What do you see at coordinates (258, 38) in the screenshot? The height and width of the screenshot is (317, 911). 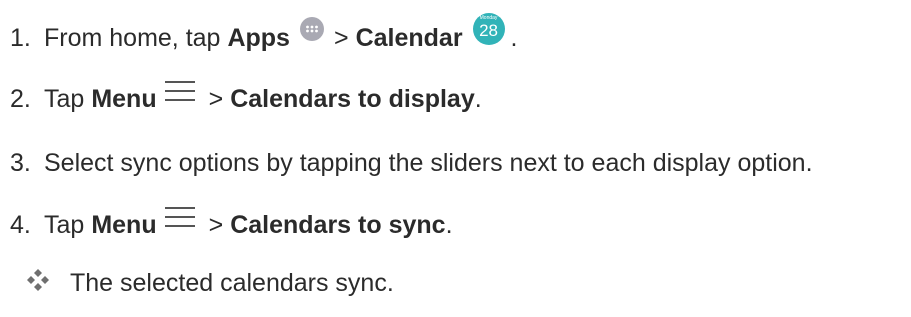 I see `apps-label: Apps` at bounding box center [258, 38].